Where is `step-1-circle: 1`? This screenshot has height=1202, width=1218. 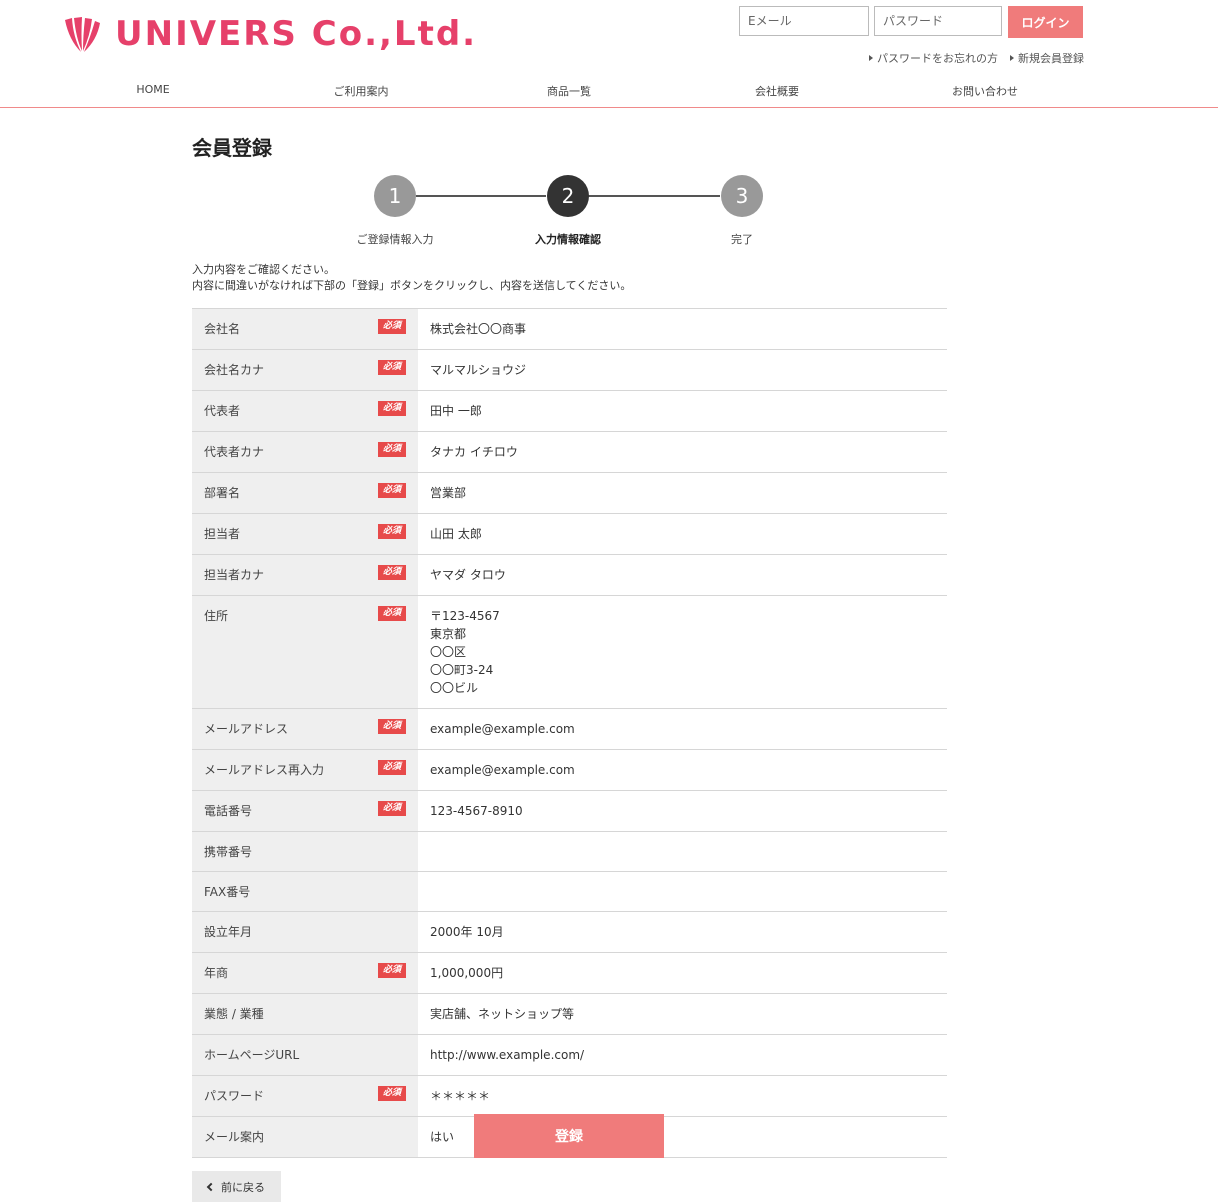
step-1-circle: 1 is located at coordinates (395, 196).